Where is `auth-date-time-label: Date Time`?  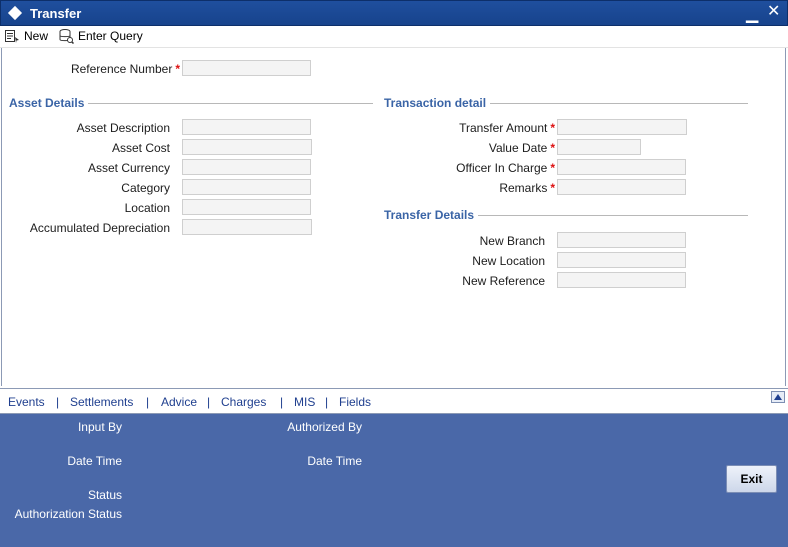
auth-date-time-label: Date Time is located at coordinates (334, 461).